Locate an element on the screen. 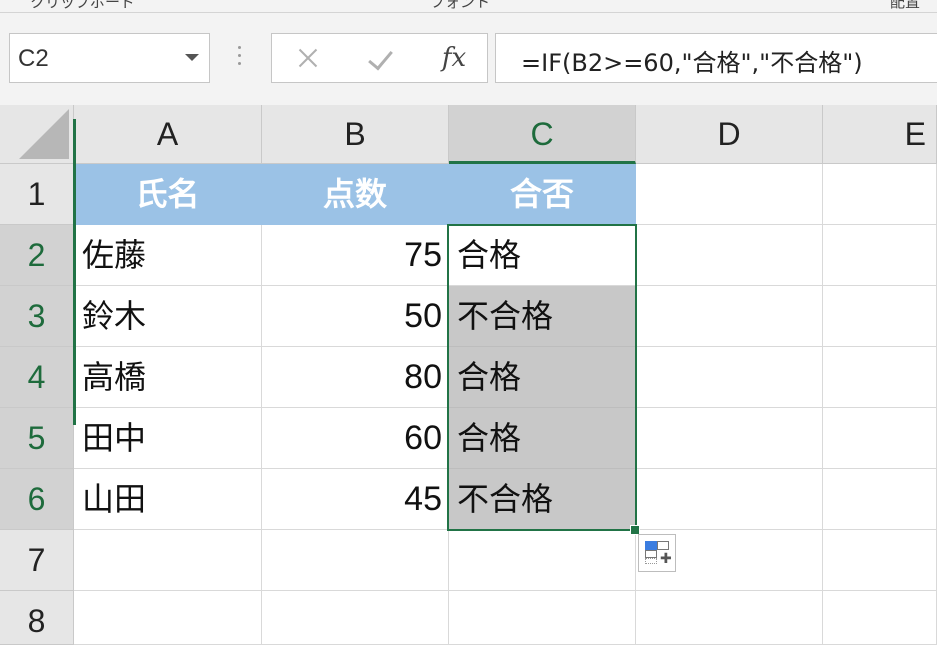 This screenshot has height=652, width=937. formula-buttons: fx is located at coordinates (379, 58).